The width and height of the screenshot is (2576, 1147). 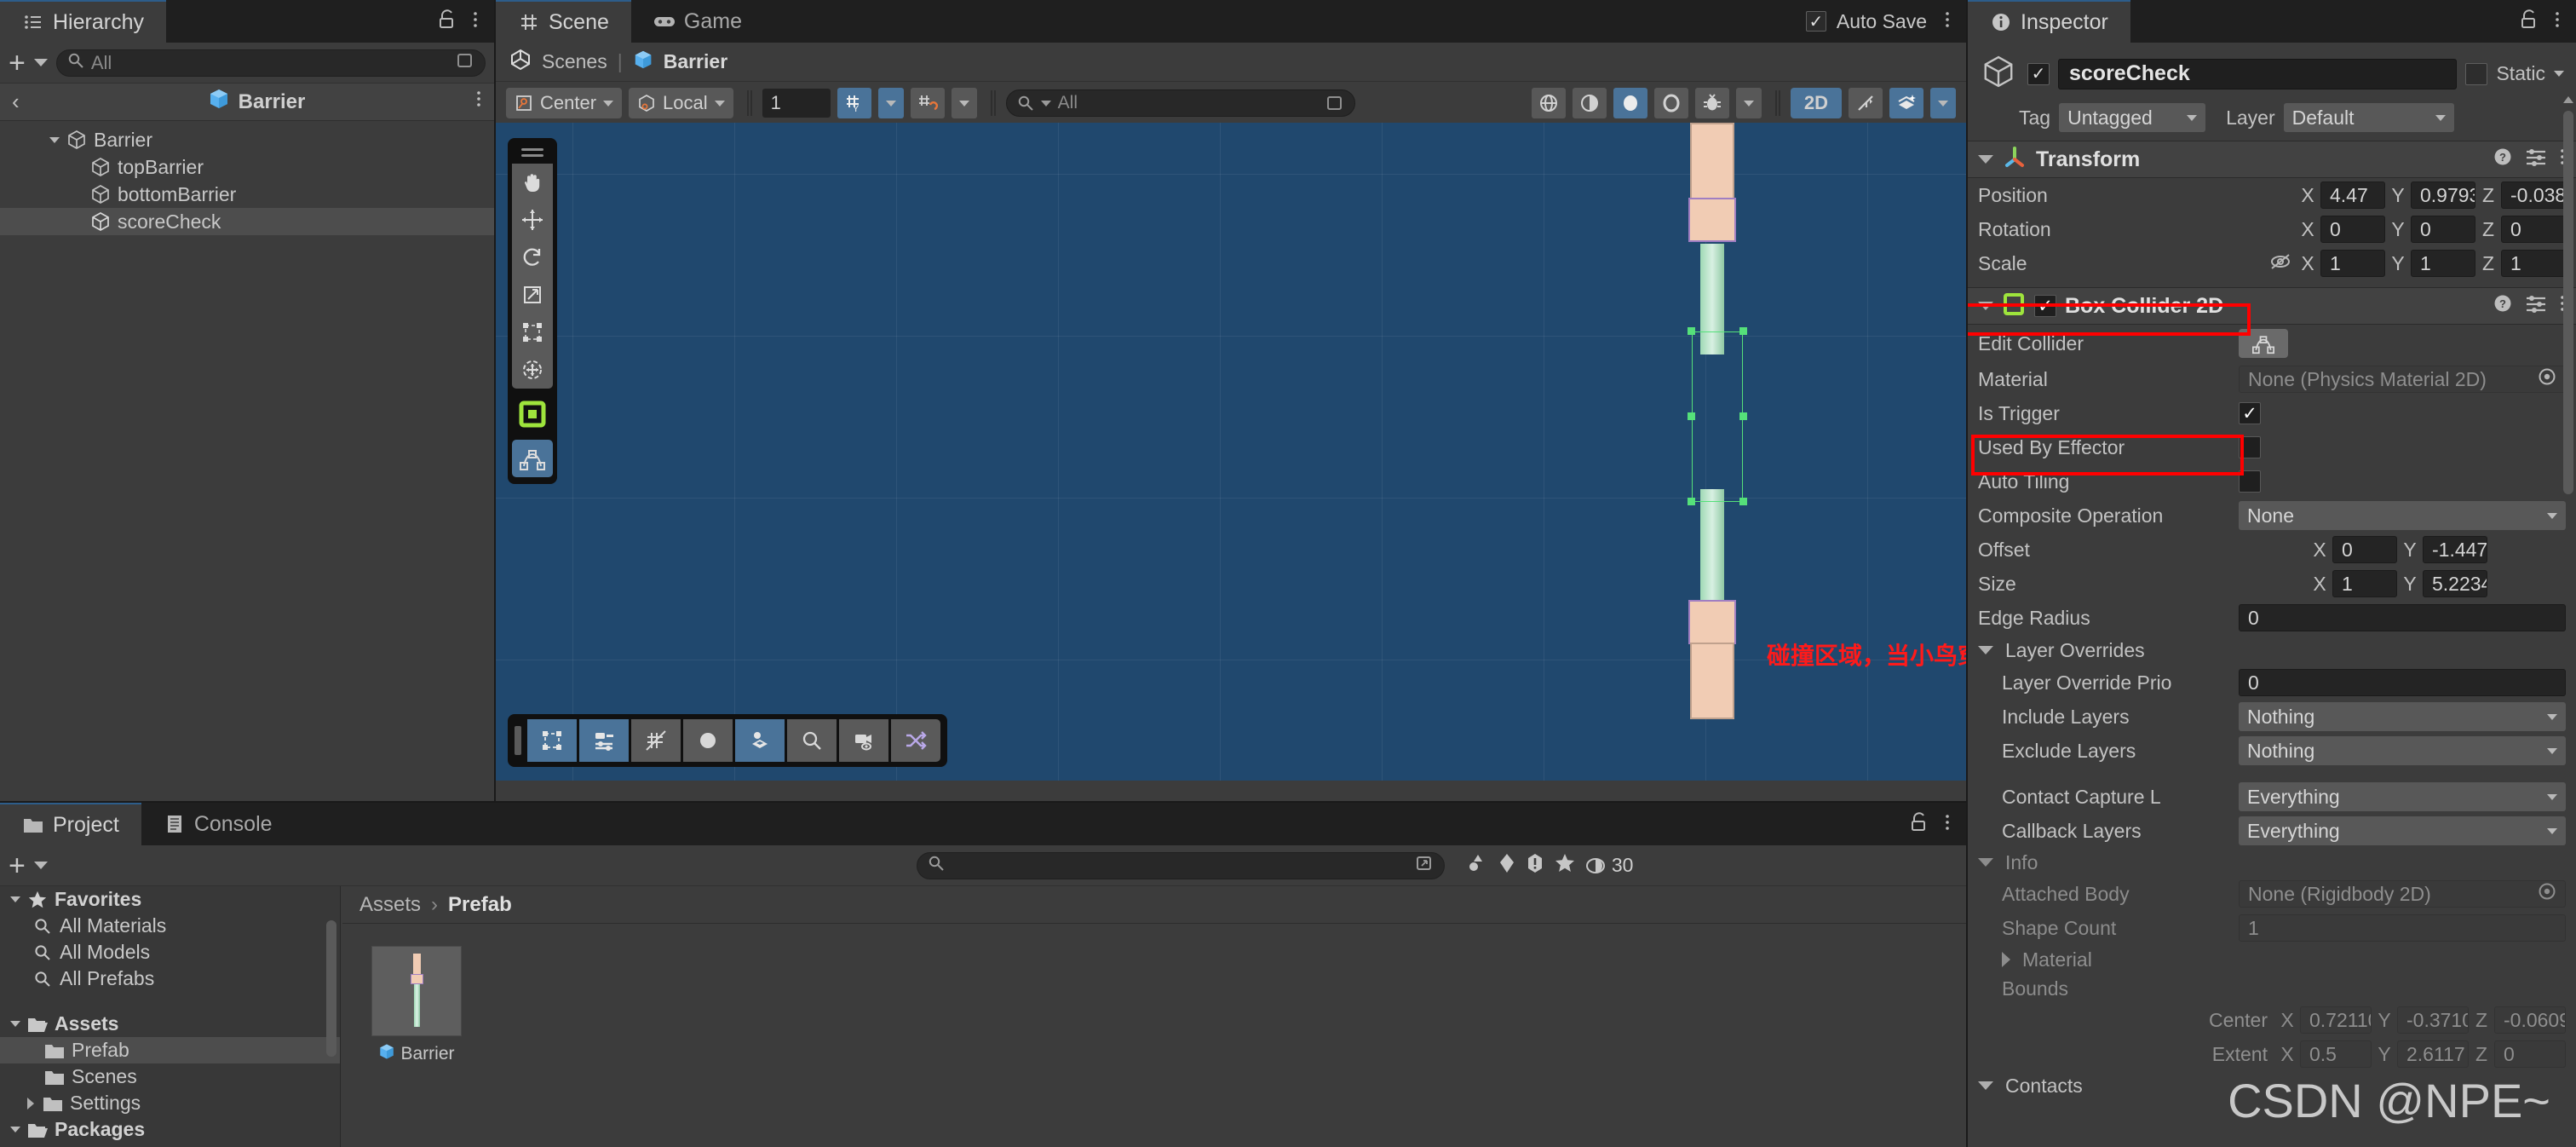 What do you see at coordinates (331, 988) in the screenshot?
I see `project-tree-scrollbar` at bounding box center [331, 988].